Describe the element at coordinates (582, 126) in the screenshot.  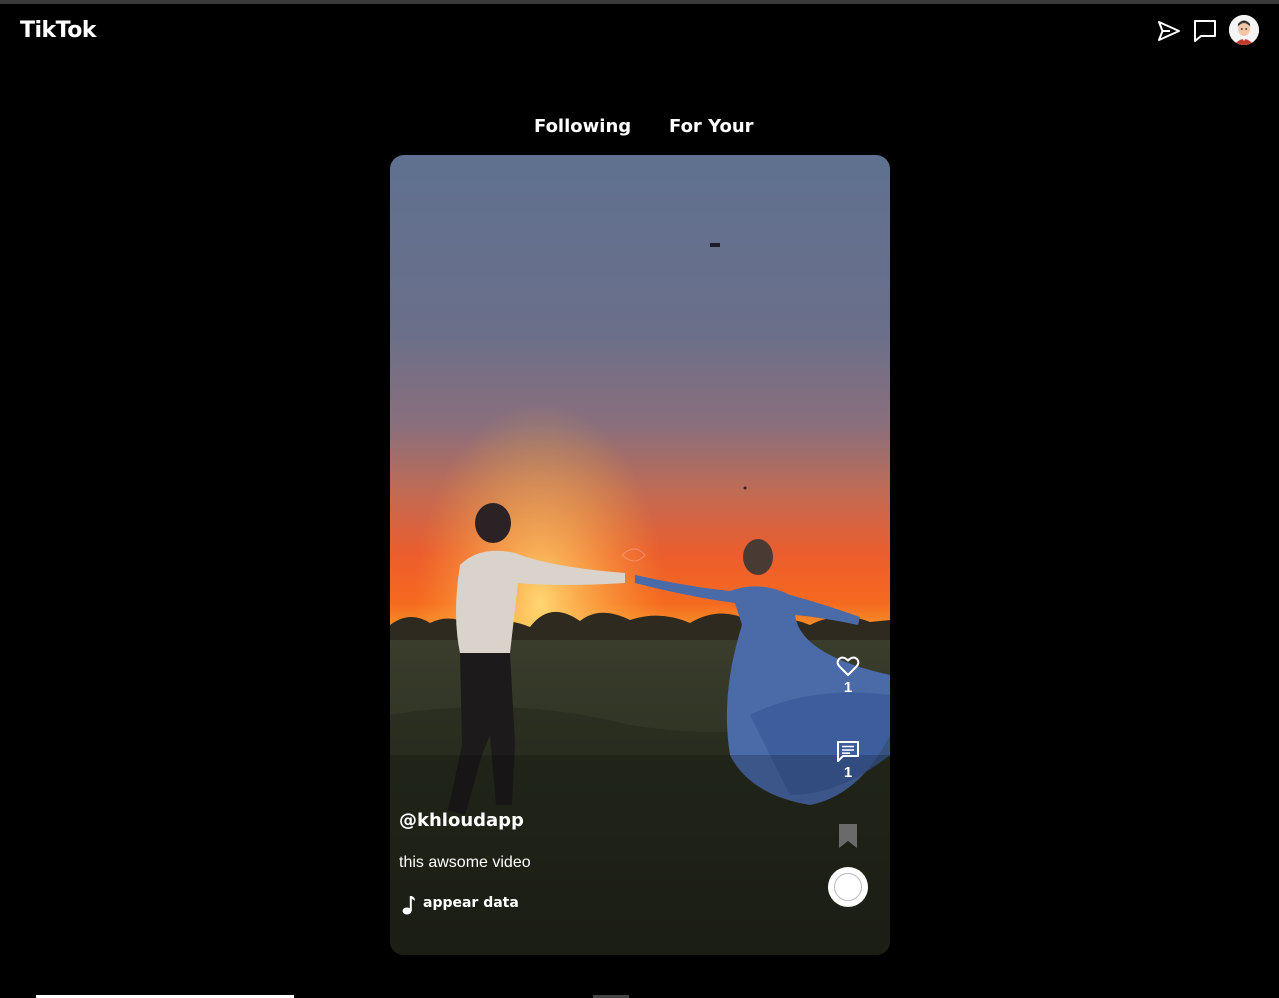
I see `tab-following: Following` at that location.